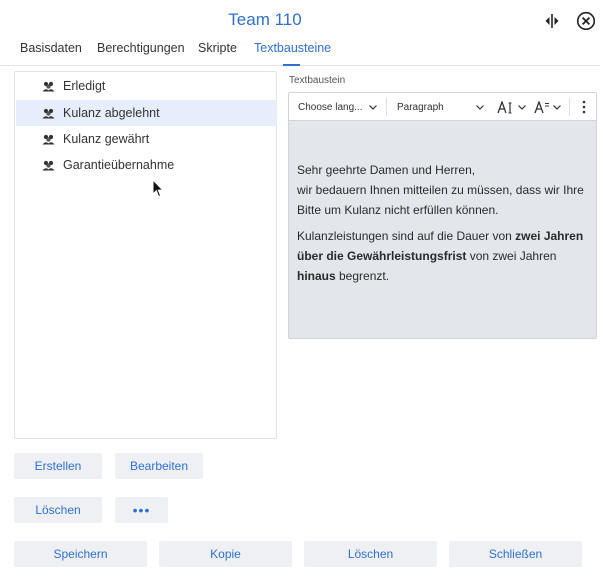 This screenshot has width=600, height=572. Describe the element at coordinates (225, 554) in the screenshot. I see `copy-button: Kopie` at that location.